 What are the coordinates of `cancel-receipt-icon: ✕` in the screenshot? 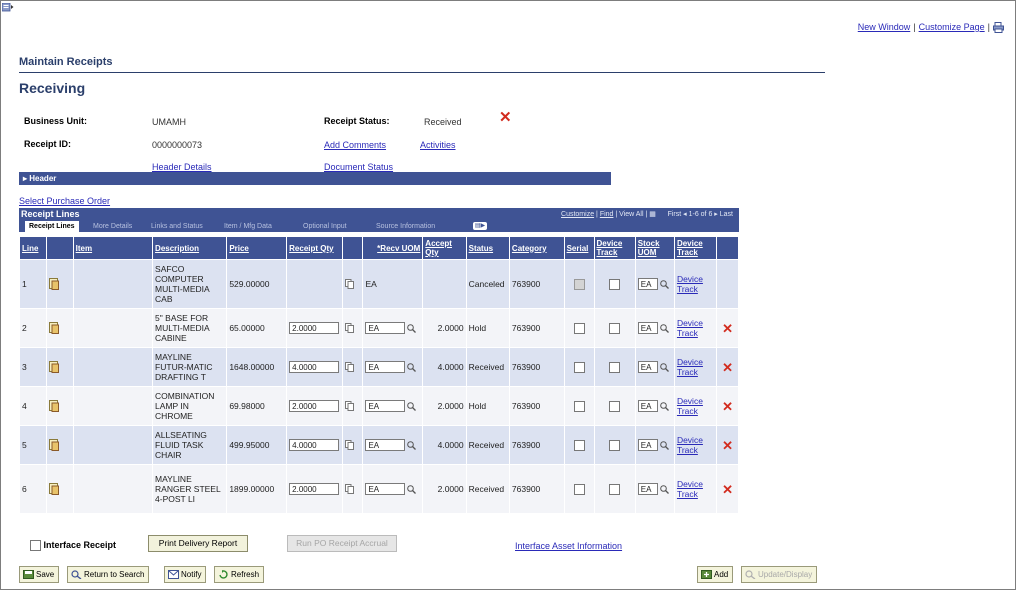 It's located at (505, 117).